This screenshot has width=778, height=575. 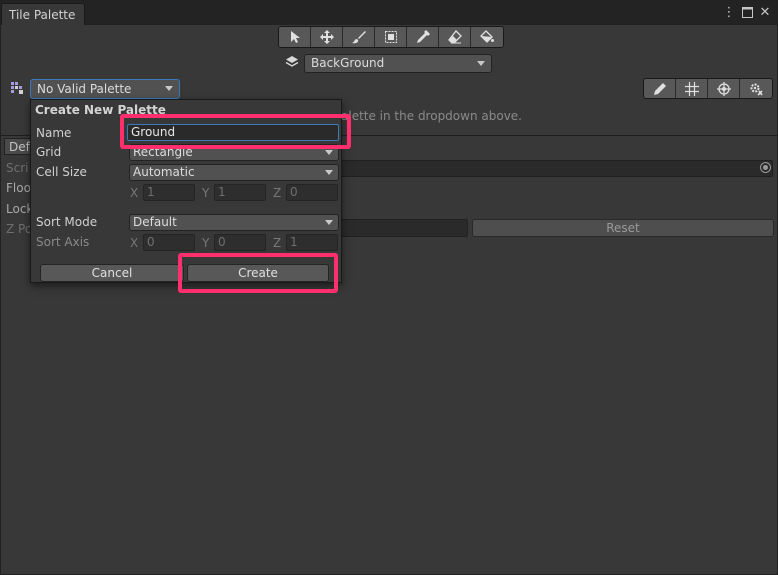 What do you see at coordinates (17, 88) in the screenshot?
I see `palette-grid-icon` at bounding box center [17, 88].